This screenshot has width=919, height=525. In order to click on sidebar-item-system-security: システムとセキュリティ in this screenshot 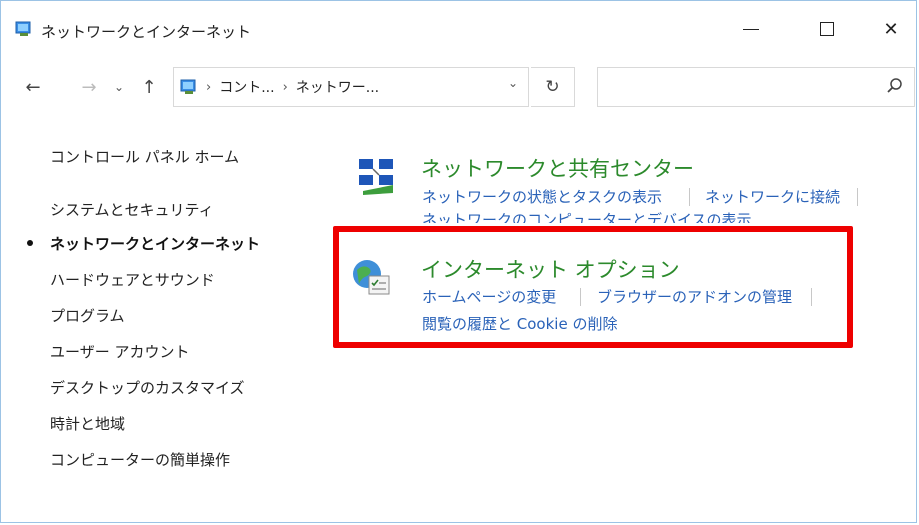, I will do `click(132, 209)`.